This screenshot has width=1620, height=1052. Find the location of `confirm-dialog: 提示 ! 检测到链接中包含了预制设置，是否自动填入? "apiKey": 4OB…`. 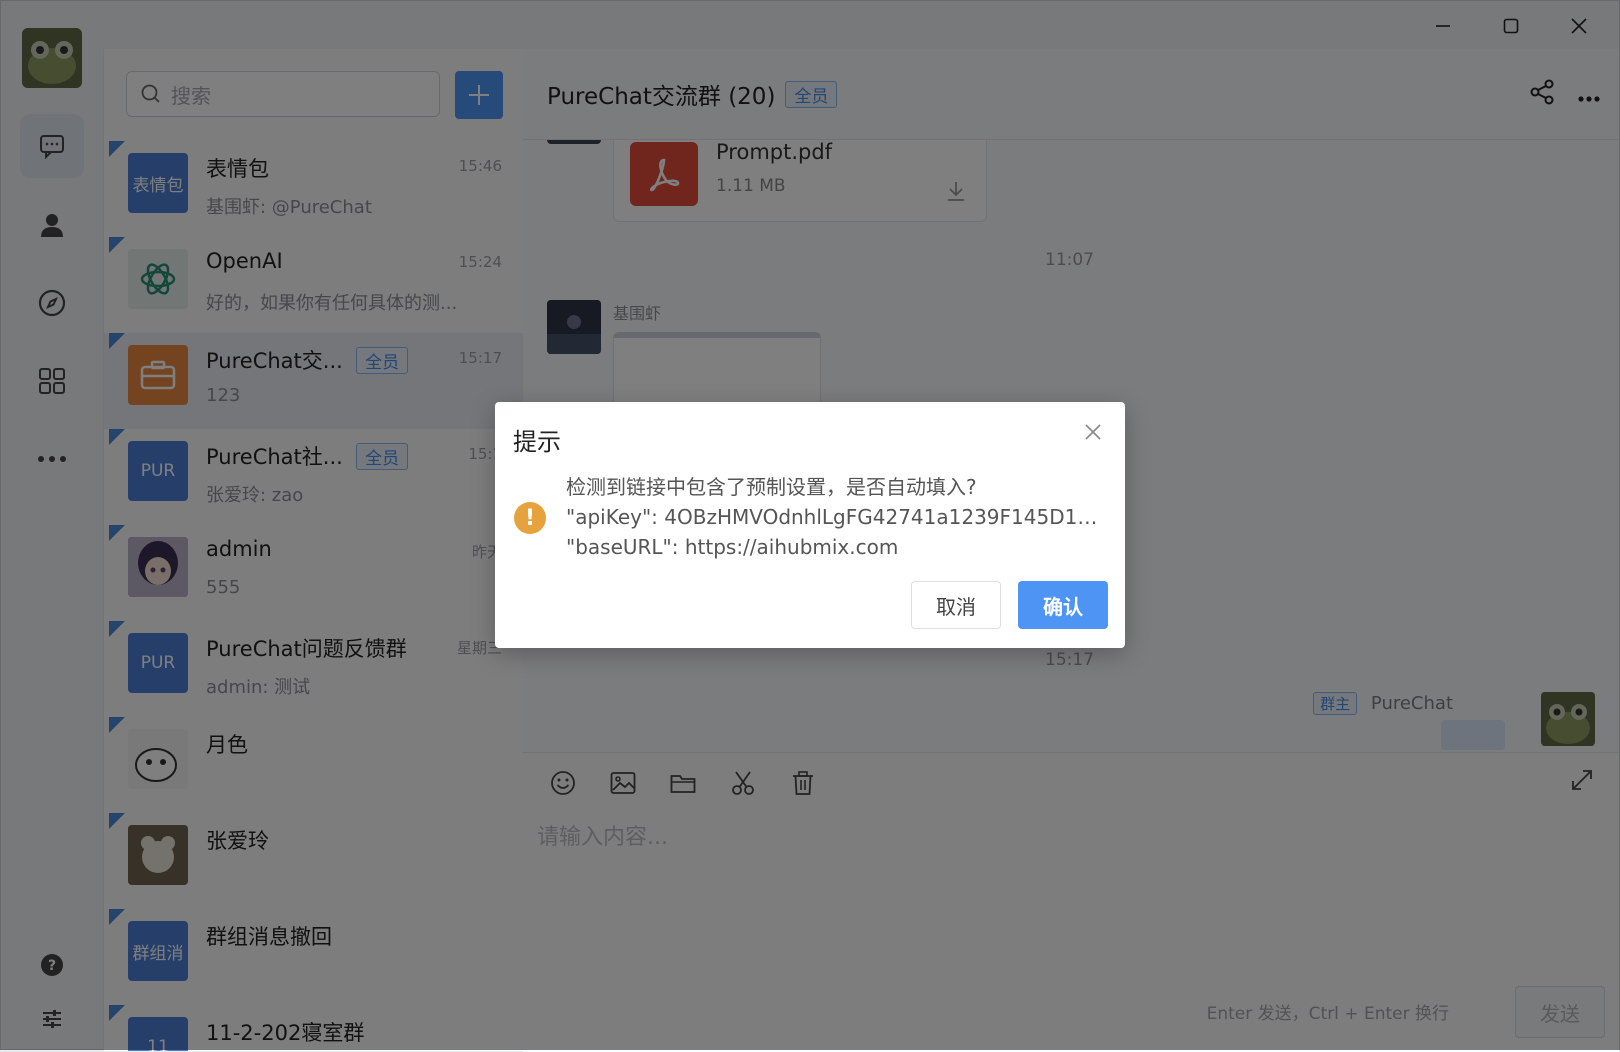

confirm-dialog: 提示 ! 检测到链接中包含了预制设置，是否自动填入? "apiKey": 4OB… is located at coordinates (810, 525).